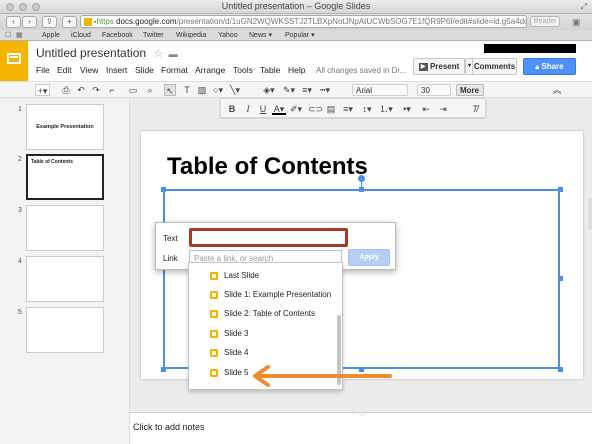 This screenshot has width=592, height=444. Describe the element at coordinates (434, 90) in the screenshot. I see `font-size-select: 30` at that location.